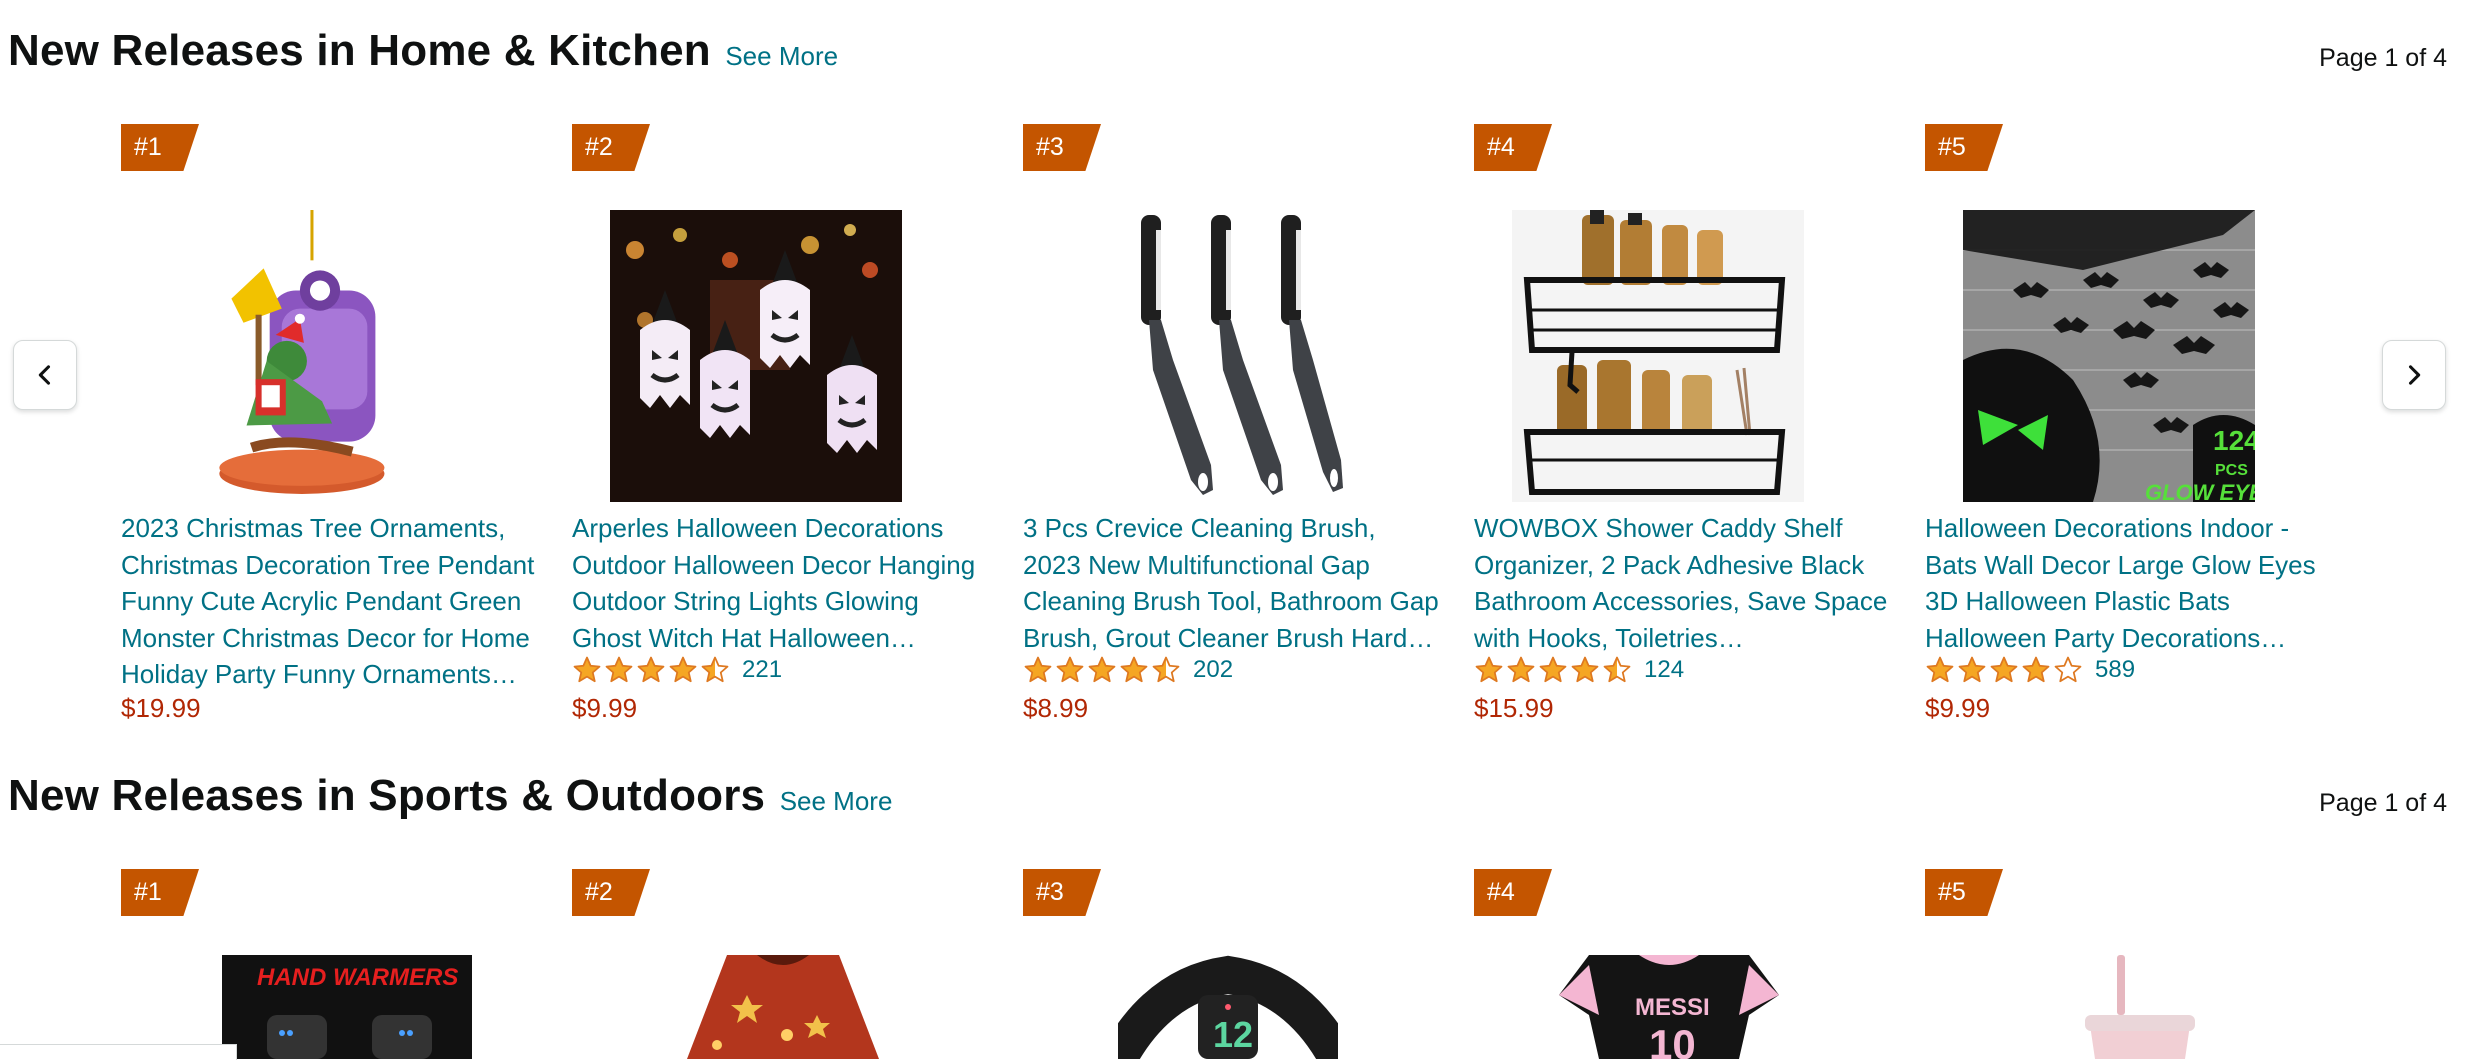 The image size is (2469, 1060). Describe the element at coordinates (1672, 1007) in the screenshot. I see `image-text: MESSI` at that location.